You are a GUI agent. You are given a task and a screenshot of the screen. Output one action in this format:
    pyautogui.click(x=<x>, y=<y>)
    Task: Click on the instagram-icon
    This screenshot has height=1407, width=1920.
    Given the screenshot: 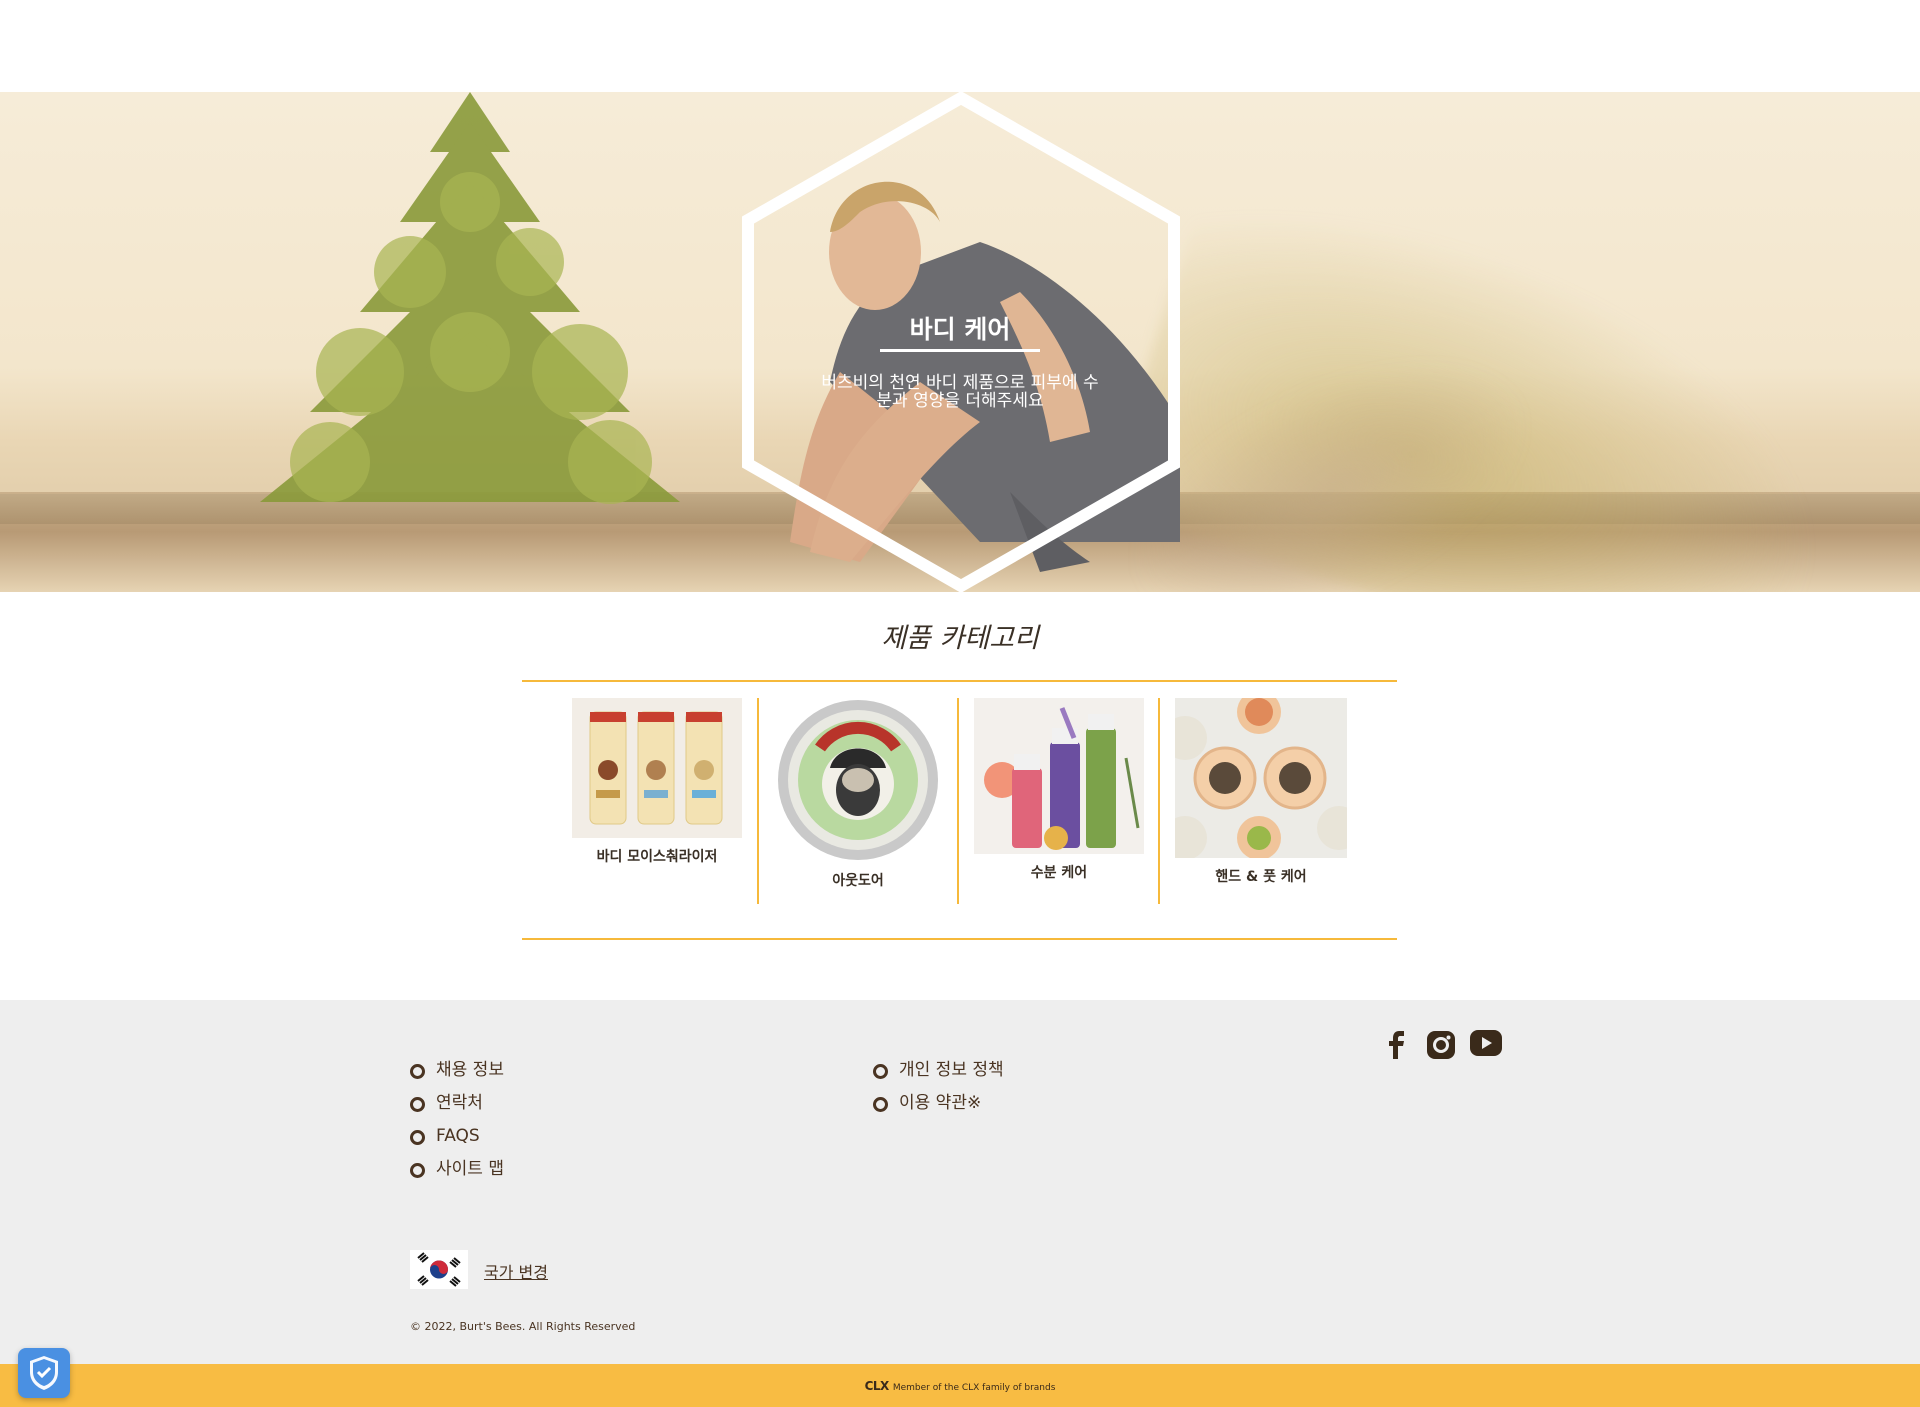 What is the action you would take?
    pyautogui.click(x=1441, y=1047)
    